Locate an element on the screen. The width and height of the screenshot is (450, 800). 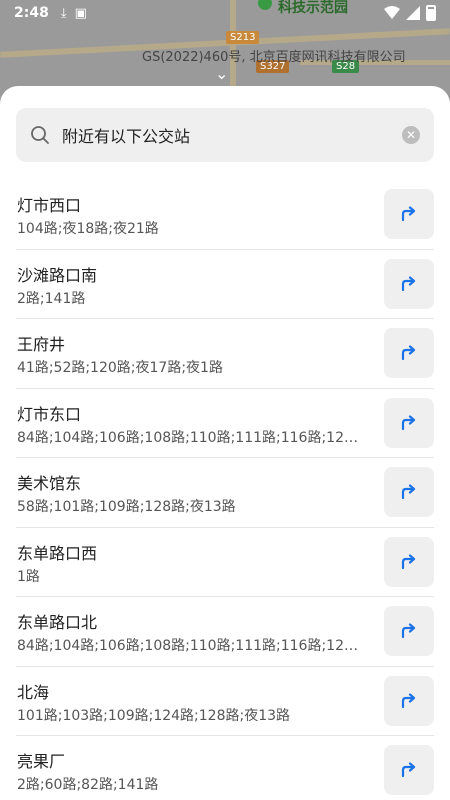
station-name: 美术馆东 is located at coordinates (49, 483).